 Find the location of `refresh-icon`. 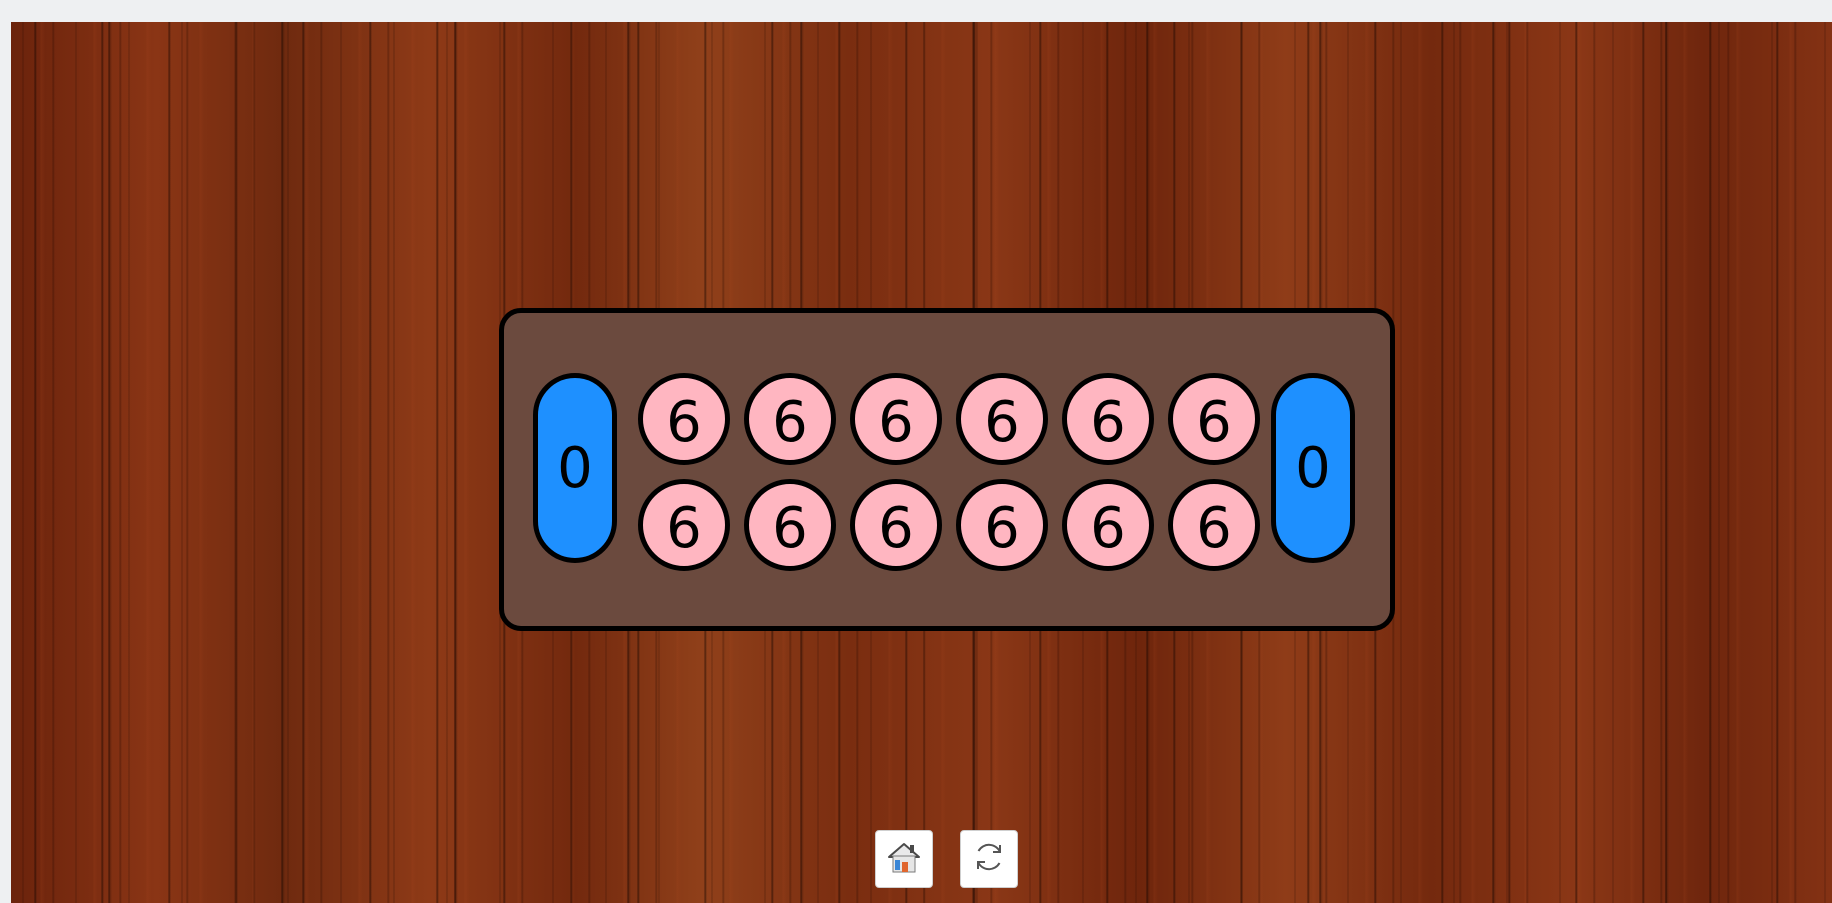

refresh-icon is located at coordinates (989, 859).